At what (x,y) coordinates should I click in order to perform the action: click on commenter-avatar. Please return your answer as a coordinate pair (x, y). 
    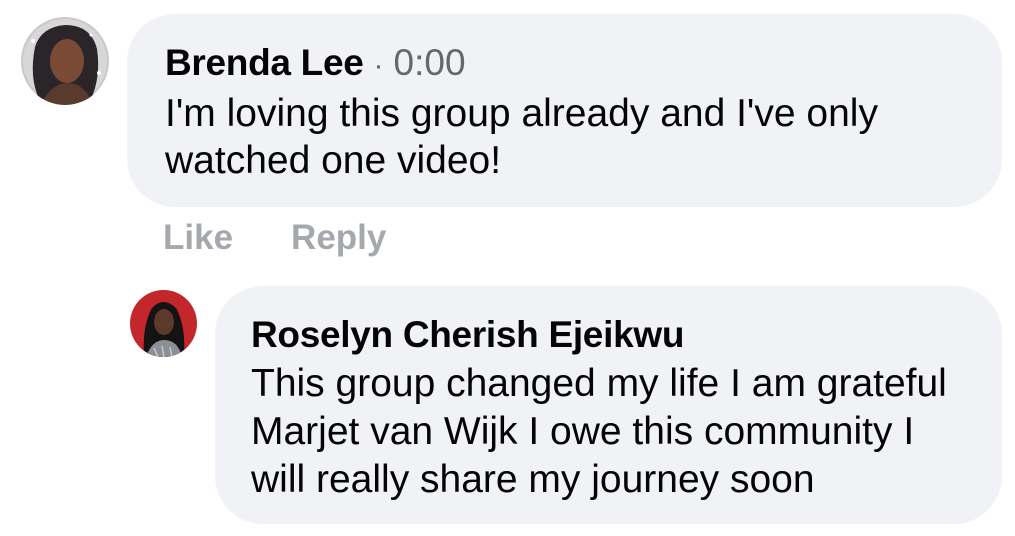
    Looking at the image, I should click on (65, 61).